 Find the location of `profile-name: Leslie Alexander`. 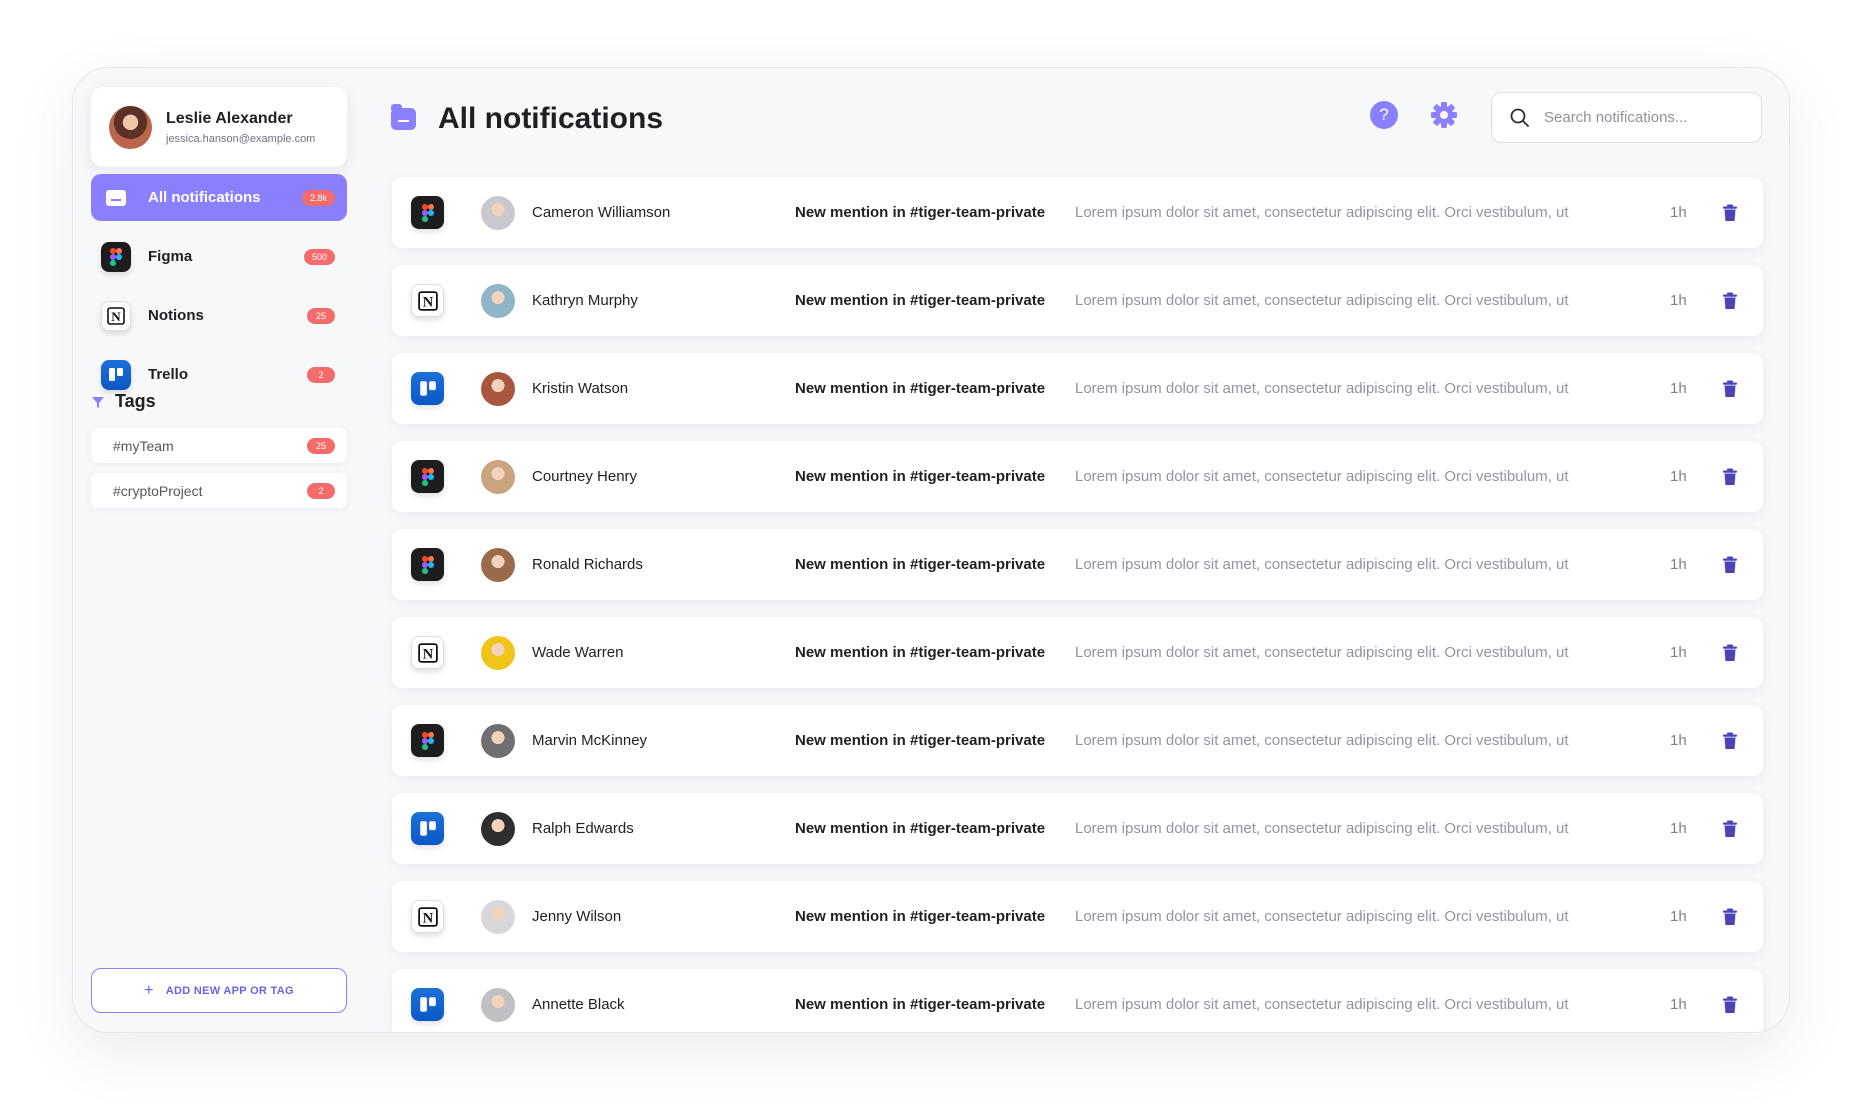

profile-name: Leslie Alexander is located at coordinates (229, 118).